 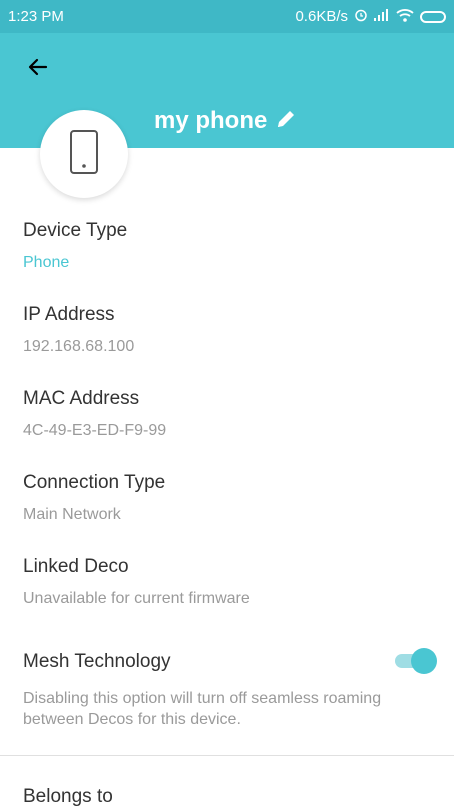 I want to click on mesh-technology-toggle, so click(x=415, y=661).